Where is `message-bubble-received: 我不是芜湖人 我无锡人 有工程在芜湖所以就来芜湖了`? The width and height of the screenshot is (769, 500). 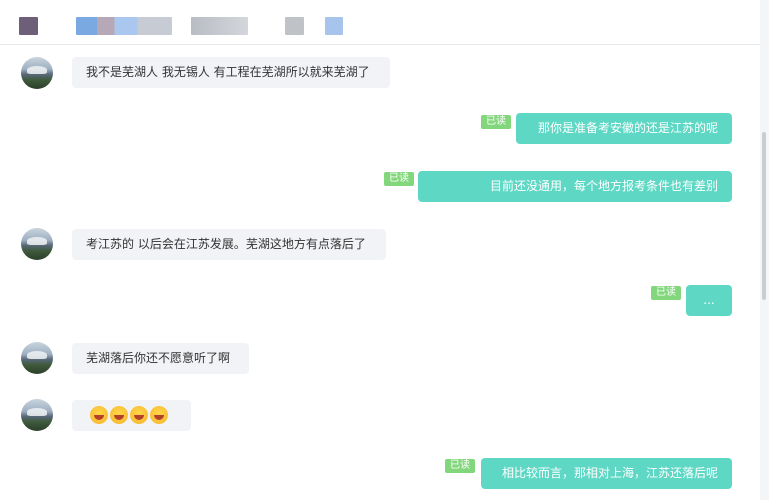 message-bubble-received: 我不是芜湖人 我无锡人 有工程在芜湖所以就来芜湖了 is located at coordinates (231, 72).